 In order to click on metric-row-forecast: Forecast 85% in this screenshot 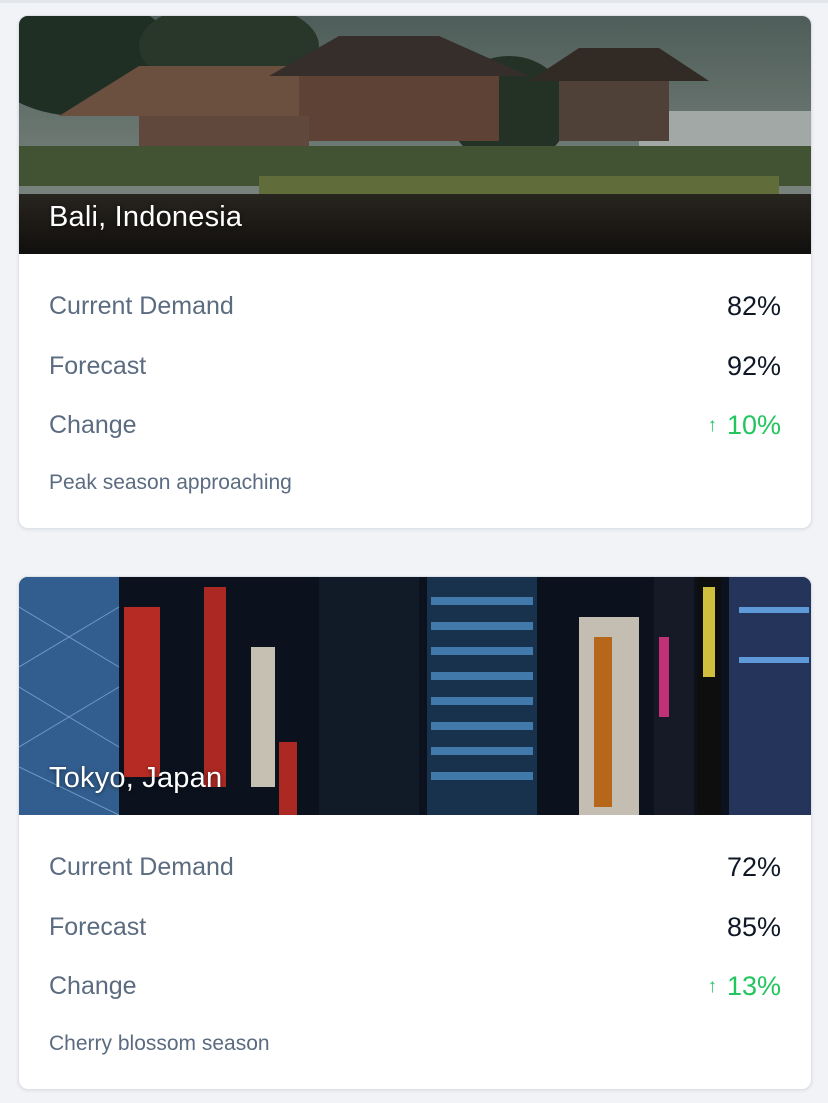, I will do `click(415, 928)`.